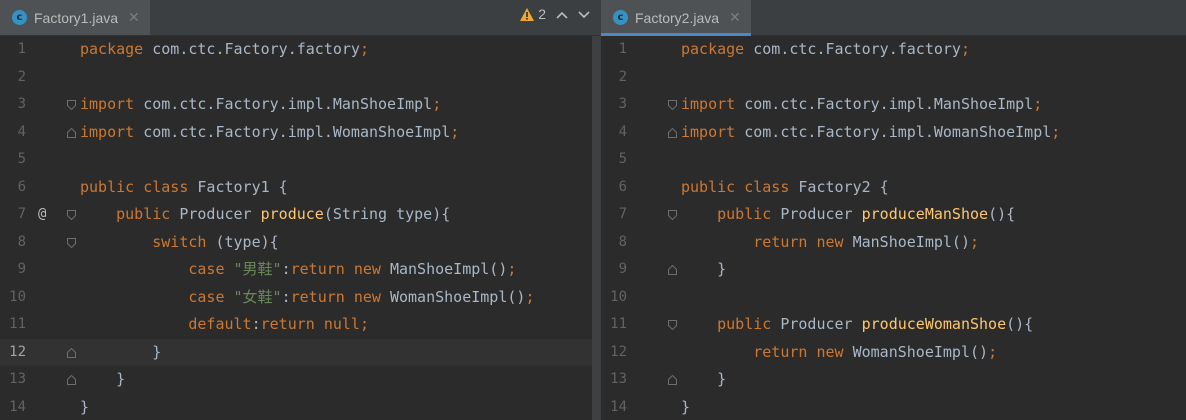 This screenshot has width=1186, height=420. Describe the element at coordinates (139, 186) in the screenshot. I see `keyword-token: public class` at that location.